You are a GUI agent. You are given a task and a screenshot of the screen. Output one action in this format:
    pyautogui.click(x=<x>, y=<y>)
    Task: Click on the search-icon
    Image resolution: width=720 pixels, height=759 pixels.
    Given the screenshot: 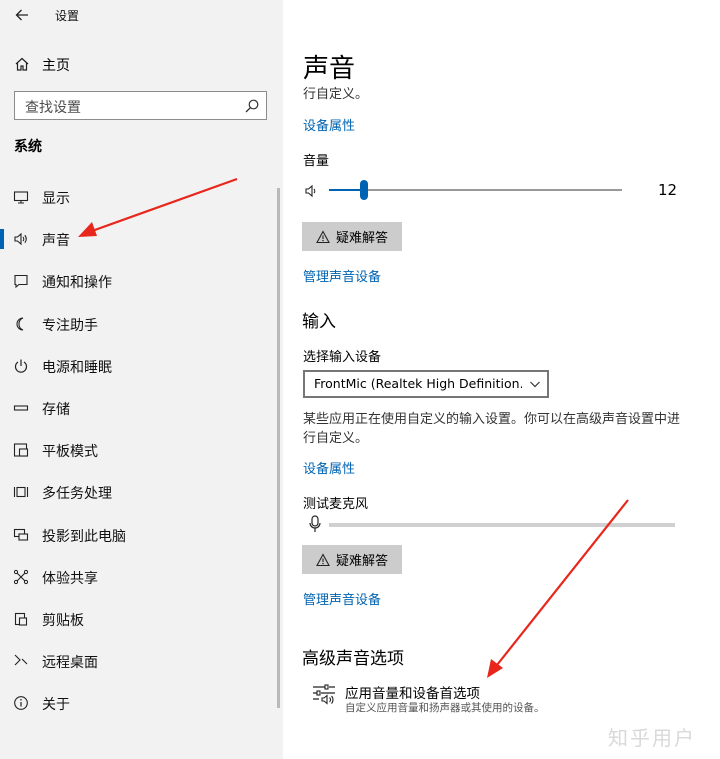 What is the action you would take?
    pyautogui.click(x=252, y=106)
    